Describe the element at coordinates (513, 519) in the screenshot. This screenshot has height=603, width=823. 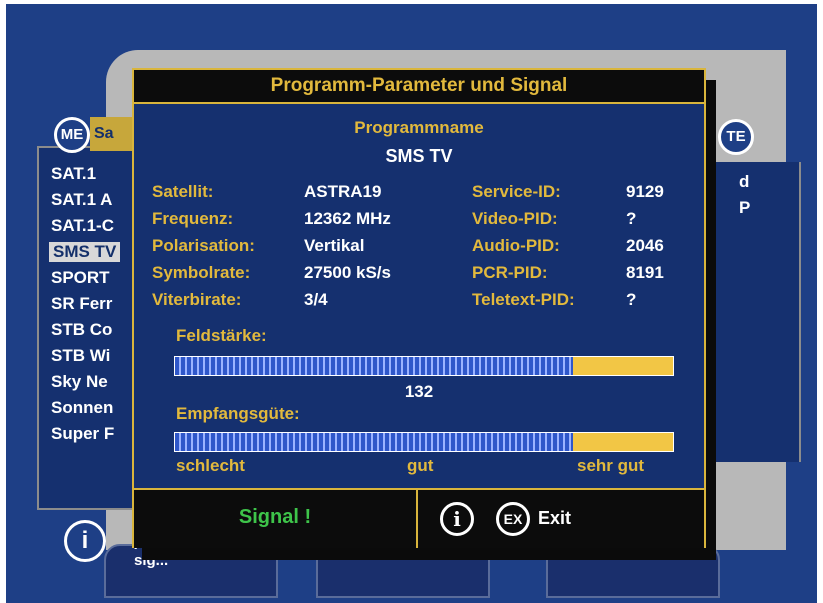
I see `exit-button-icon: EX` at that location.